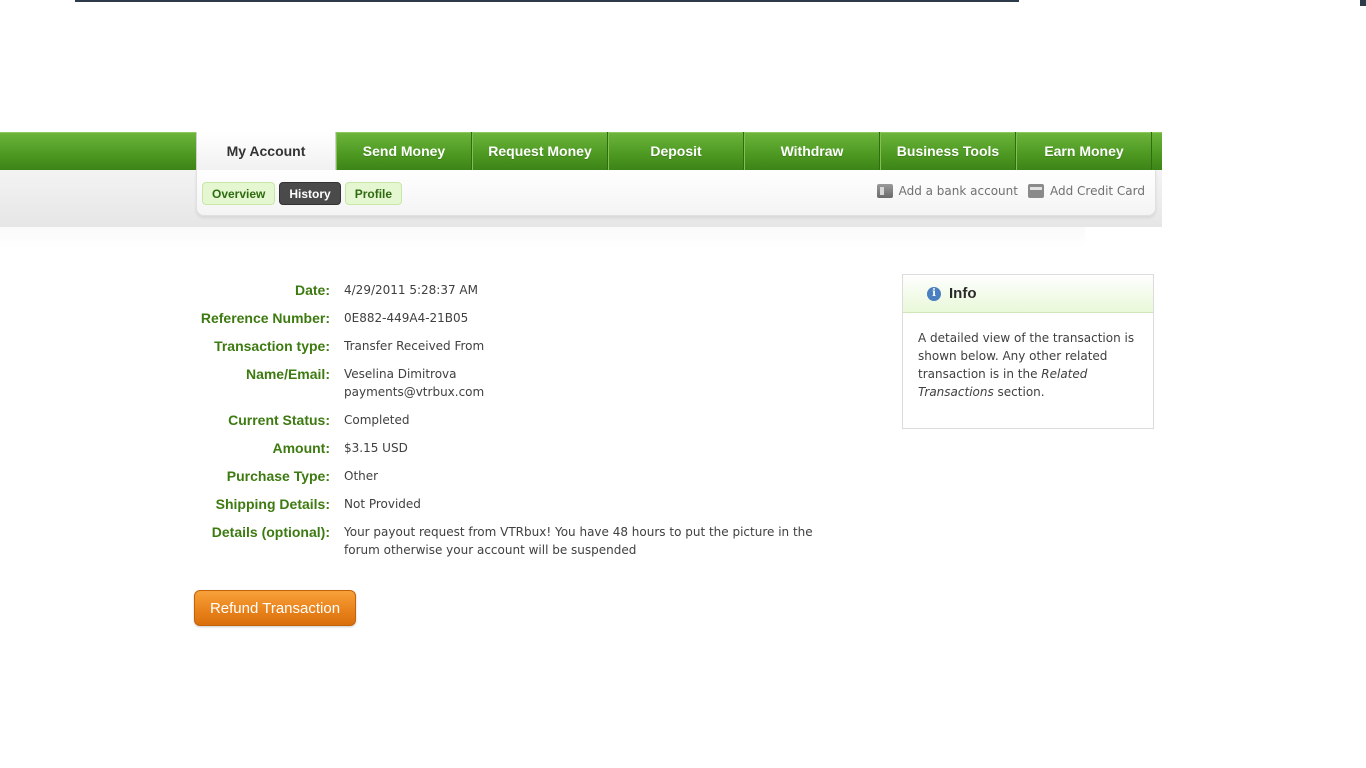 This screenshot has height=768, width=1366. I want to click on transaction-type-value: Transfer Received From, so click(414, 346).